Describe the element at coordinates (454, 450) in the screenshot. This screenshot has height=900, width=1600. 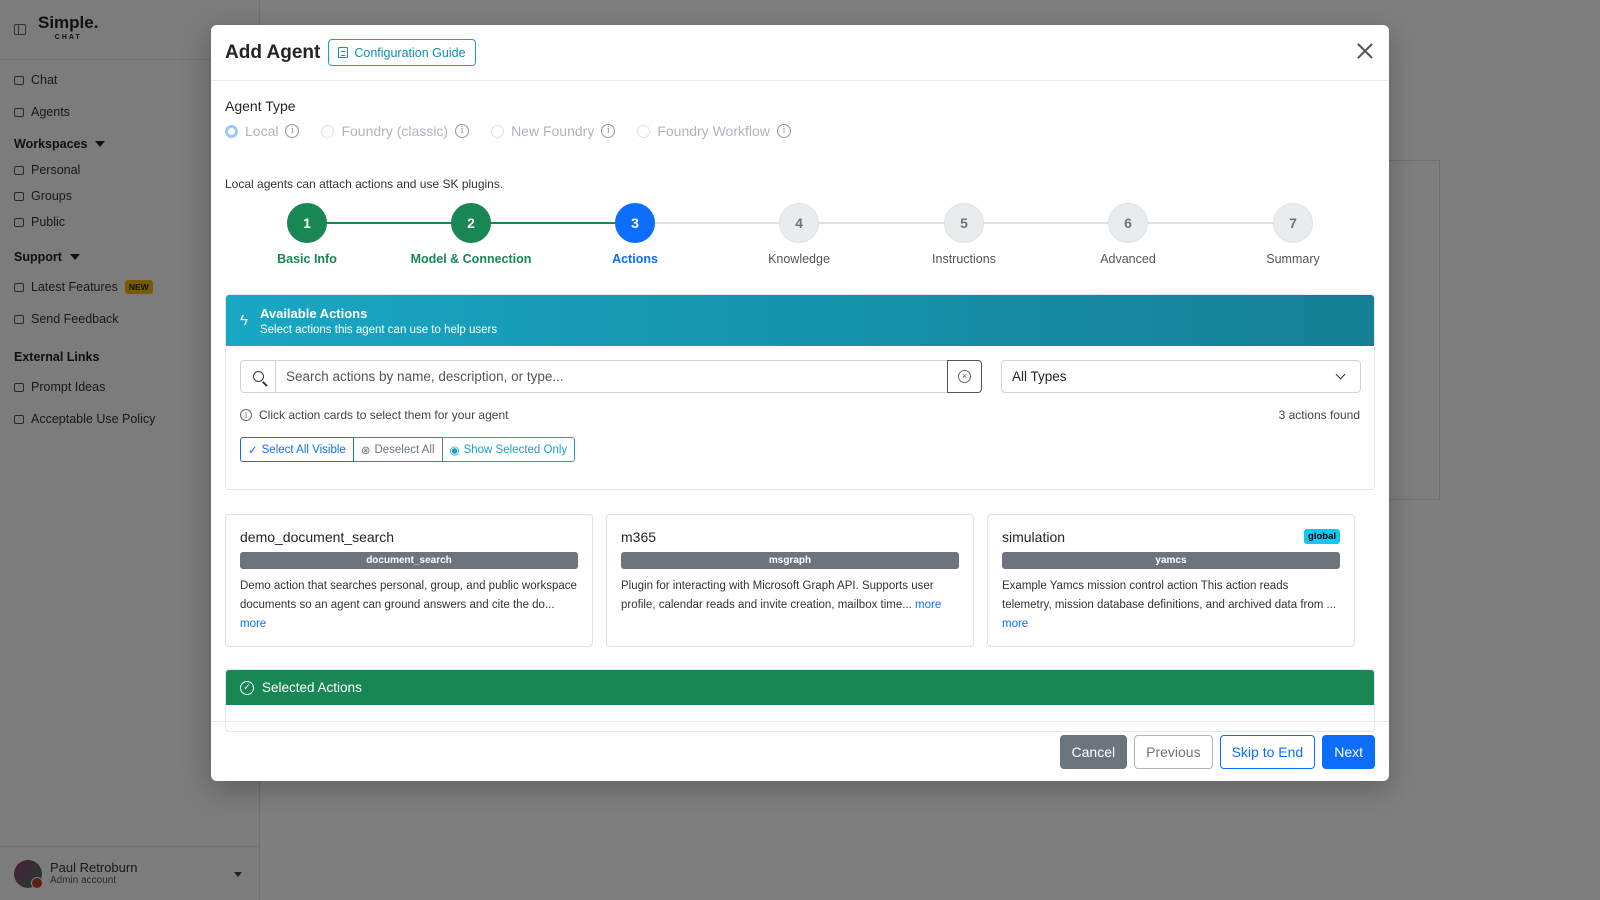
I see `eye-icon: ◉` at that location.